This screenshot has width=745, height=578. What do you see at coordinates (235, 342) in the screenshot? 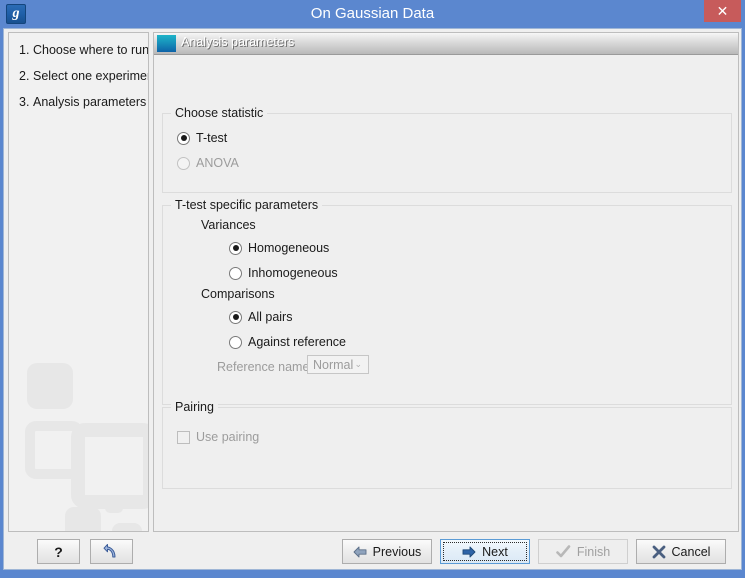
I see `radio-against-reference-indicator` at bounding box center [235, 342].